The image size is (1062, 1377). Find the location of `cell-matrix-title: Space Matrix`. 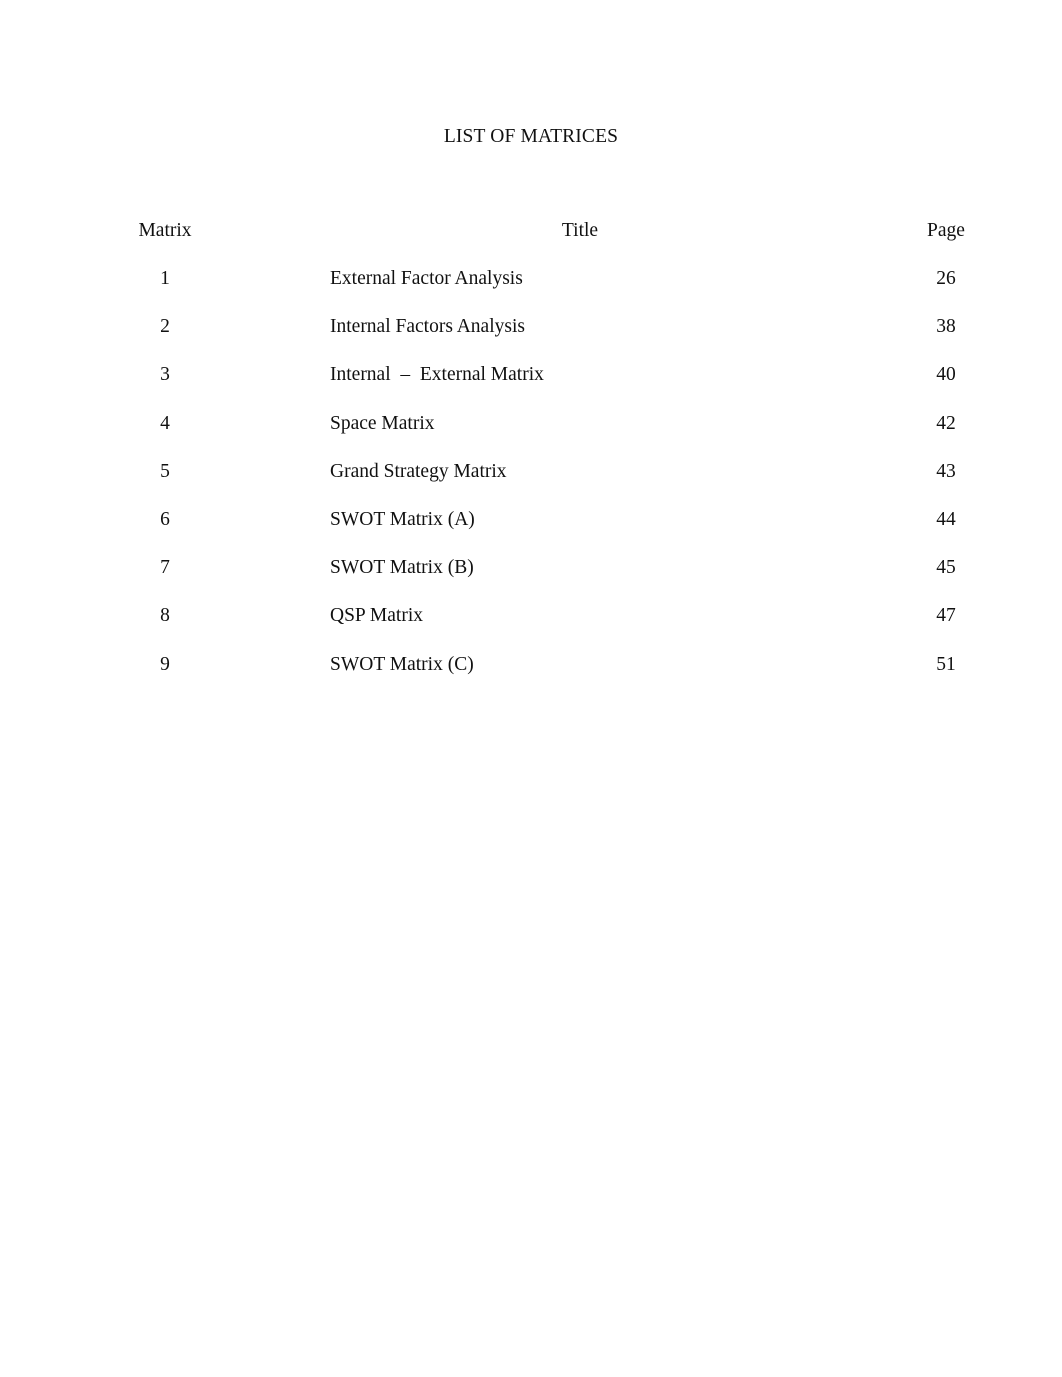

cell-matrix-title: Space Matrix is located at coordinates (382, 423).